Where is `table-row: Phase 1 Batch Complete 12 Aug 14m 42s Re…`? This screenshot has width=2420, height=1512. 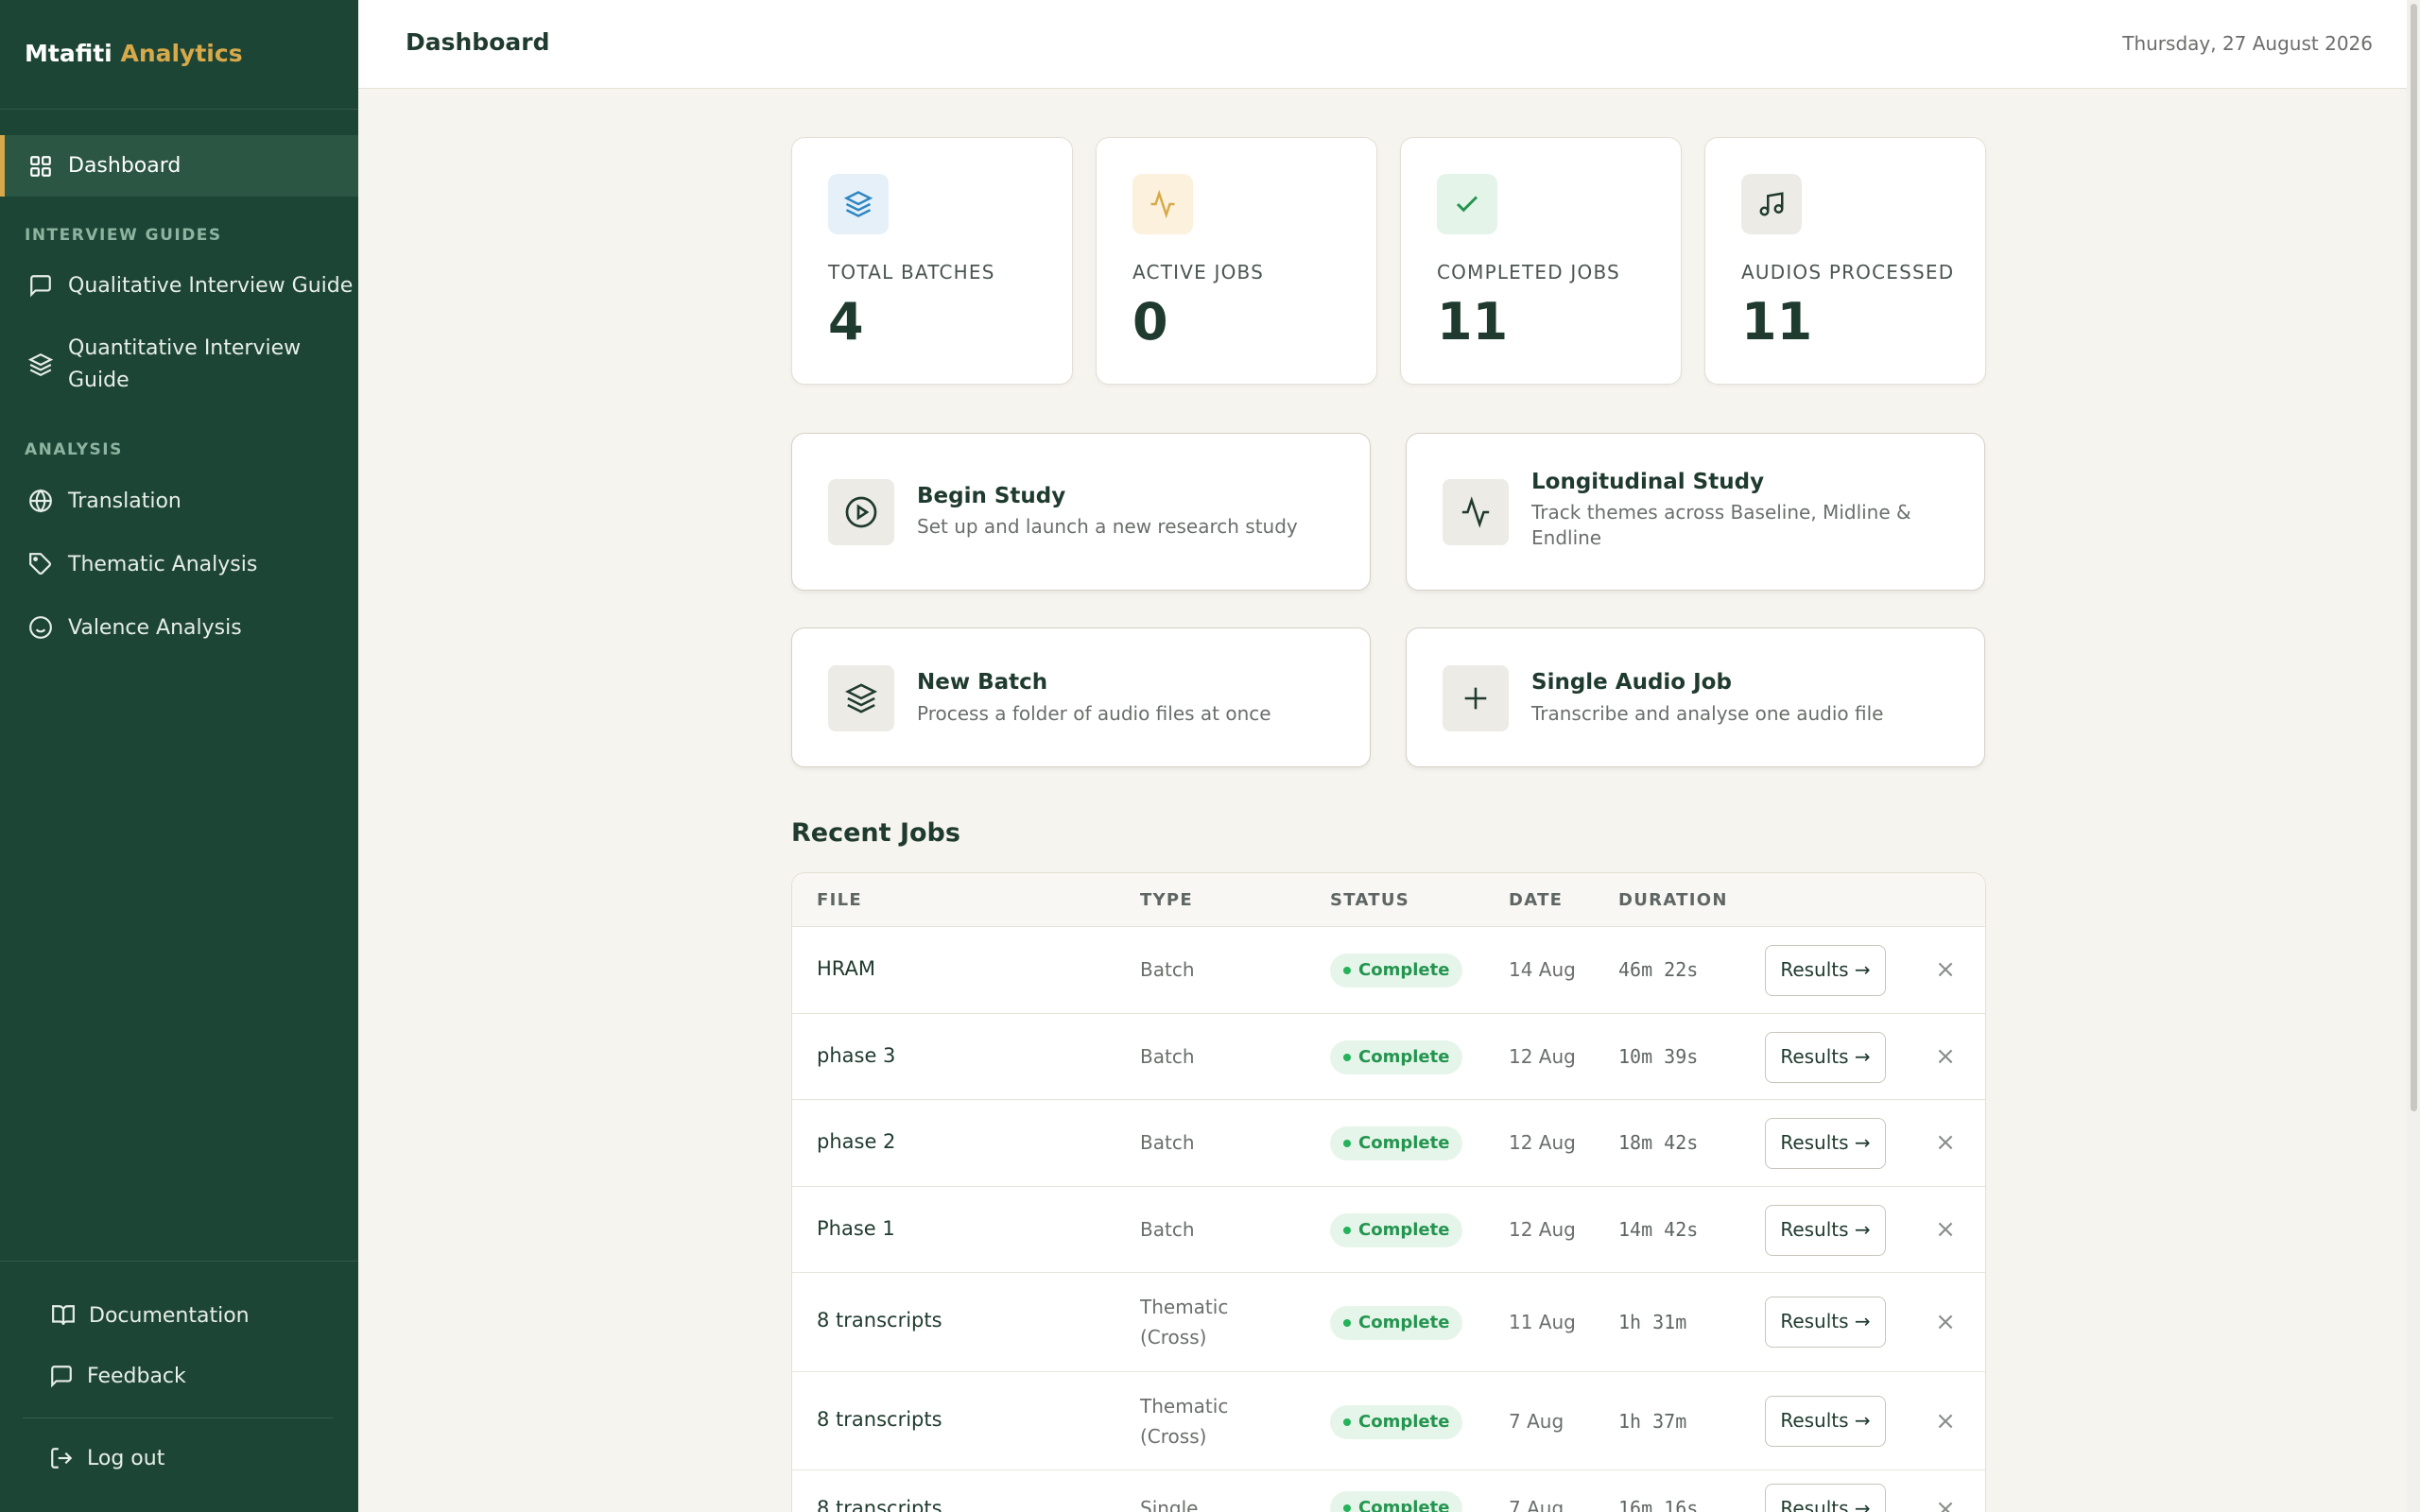 table-row: Phase 1 Batch Complete 12 Aug 14m 42s Re… is located at coordinates (1388, 1230).